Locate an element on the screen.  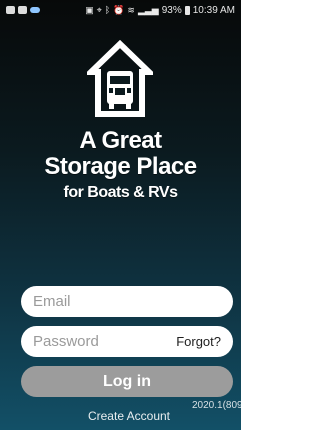
password-field: Password Forgot? is located at coordinates (127, 341).